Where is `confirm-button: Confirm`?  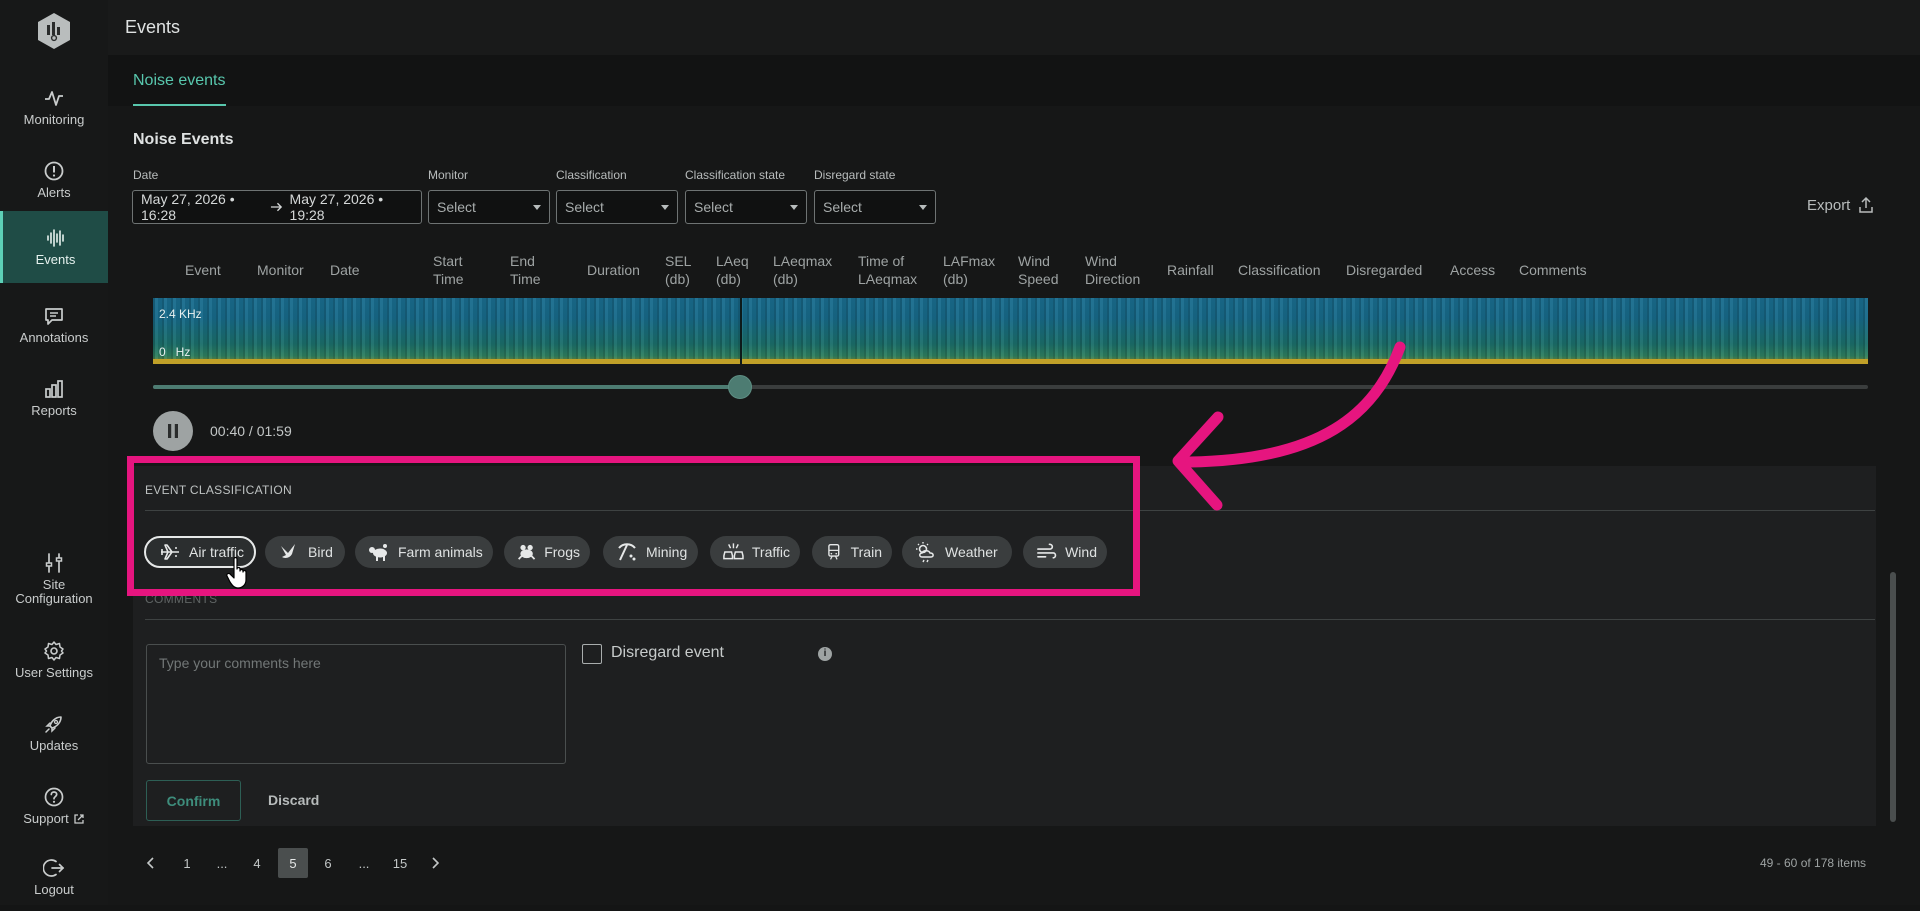 confirm-button: Confirm is located at coordinates (193, 800).